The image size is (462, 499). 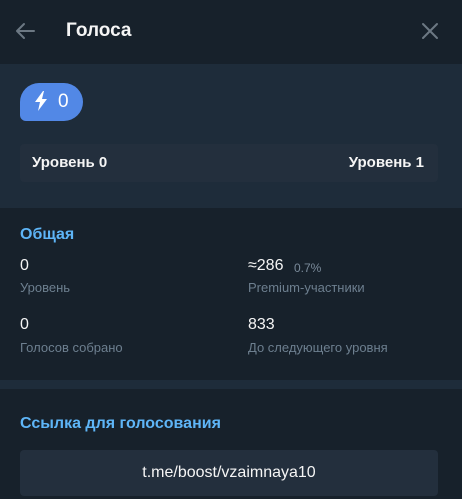 I want to click on next-level-label: Уровень 1, so click(x=386, y=162).